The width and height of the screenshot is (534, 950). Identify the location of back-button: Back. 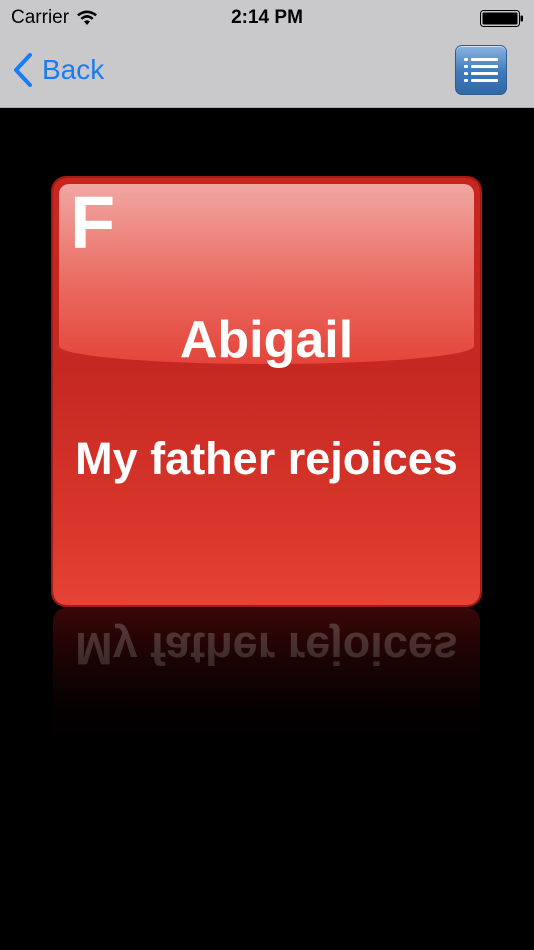
(58, 70).